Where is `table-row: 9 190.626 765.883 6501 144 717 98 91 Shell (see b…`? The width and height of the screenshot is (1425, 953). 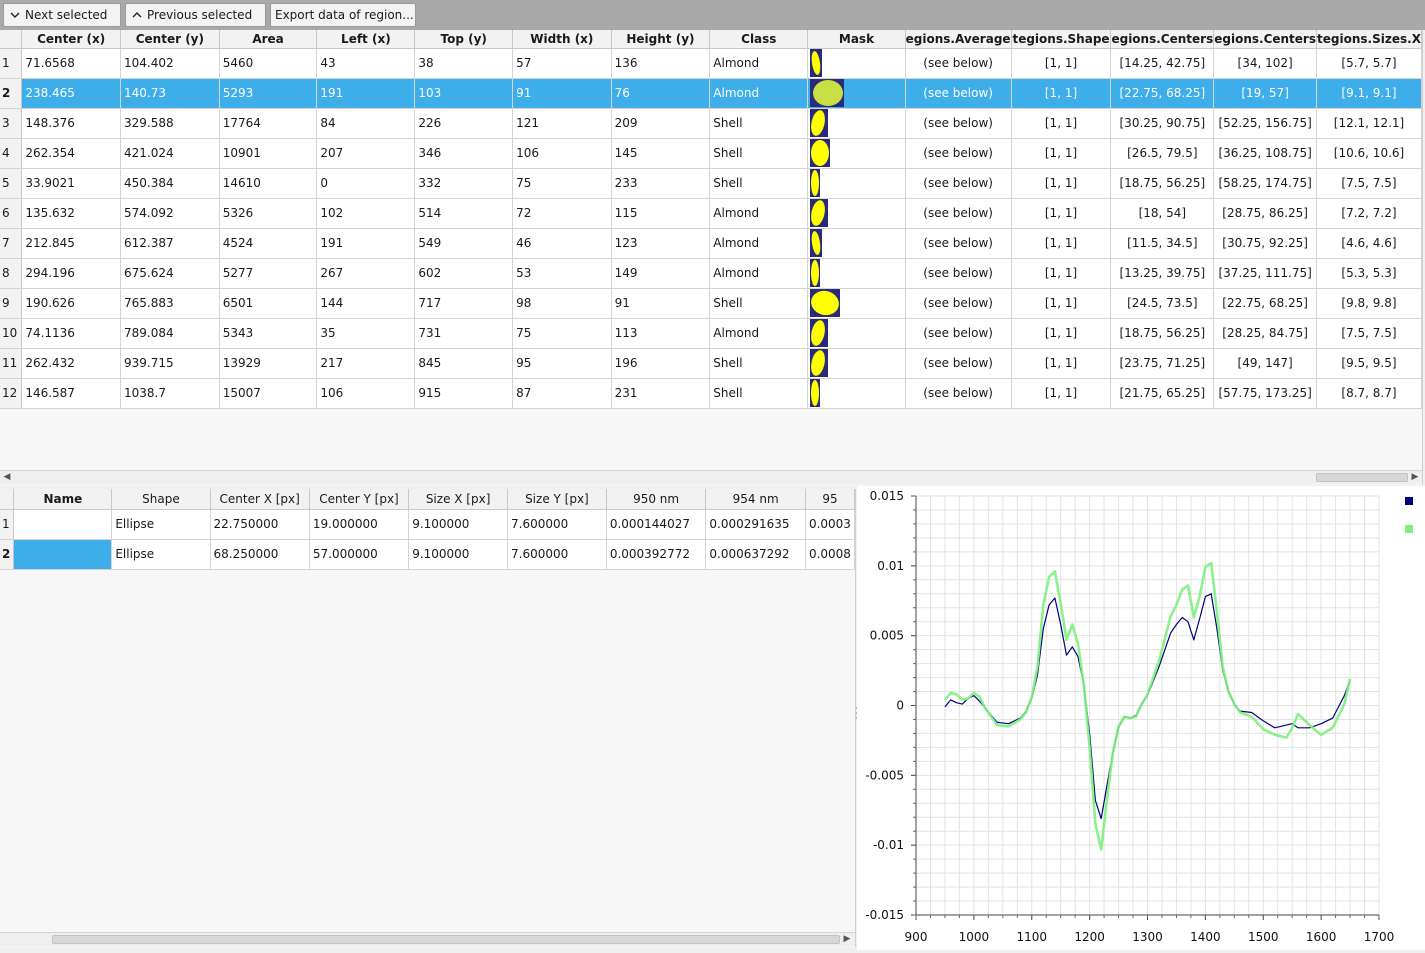
table-row: 9 190.626 765.883 6501 144 717 98 91 Shell (see b… is located at coordinates (711, 303).